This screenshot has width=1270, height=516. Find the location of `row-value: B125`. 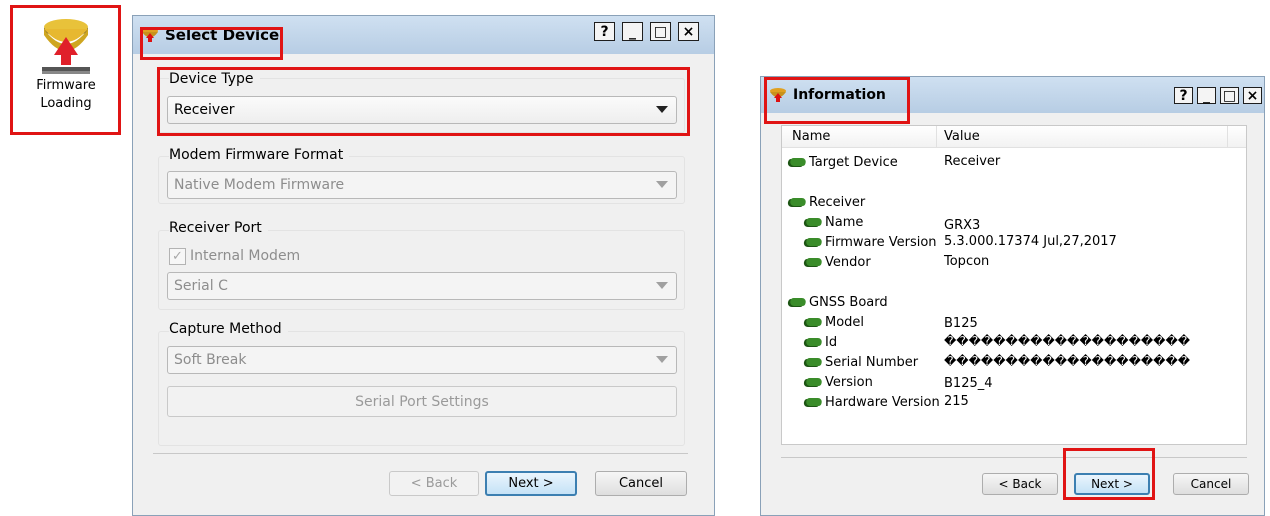

row-value: B125 is located at coordinates (961, 323).